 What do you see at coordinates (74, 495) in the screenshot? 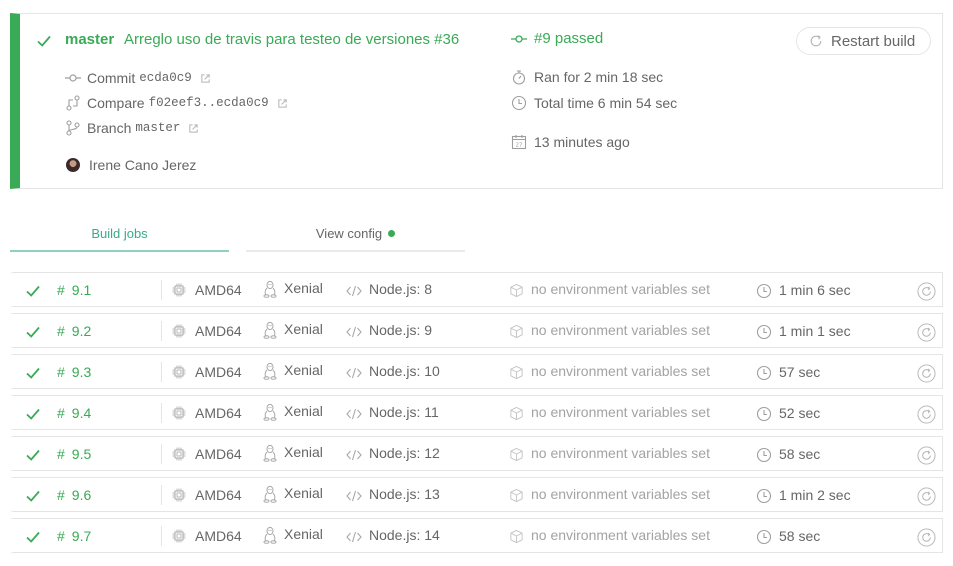
I see `job-number-link: #9.6` at bounding box center [74, 495].